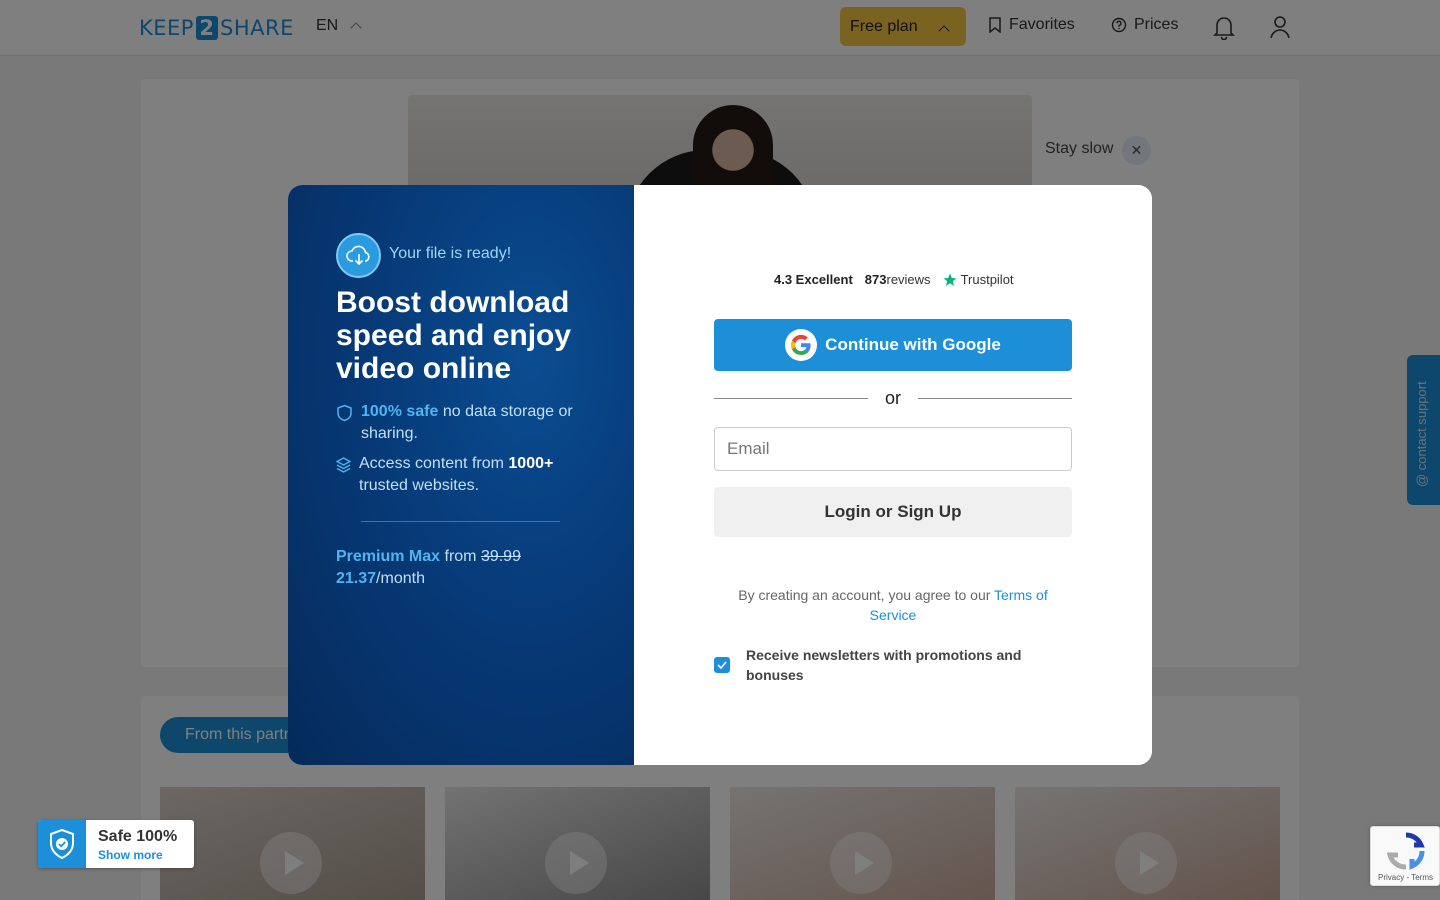 Image resolution: width=1440 pixels, height=900 pixels. I want to click on premium-new-price: 21.37, so click(356, 578).